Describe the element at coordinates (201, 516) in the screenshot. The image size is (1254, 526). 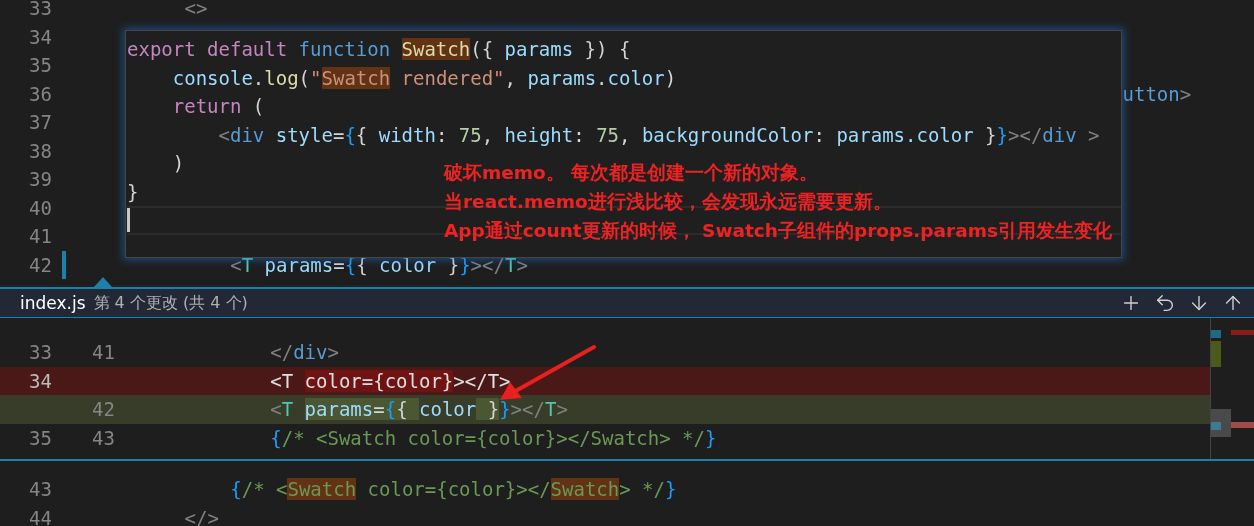
I see `code-line: </>` at that location.